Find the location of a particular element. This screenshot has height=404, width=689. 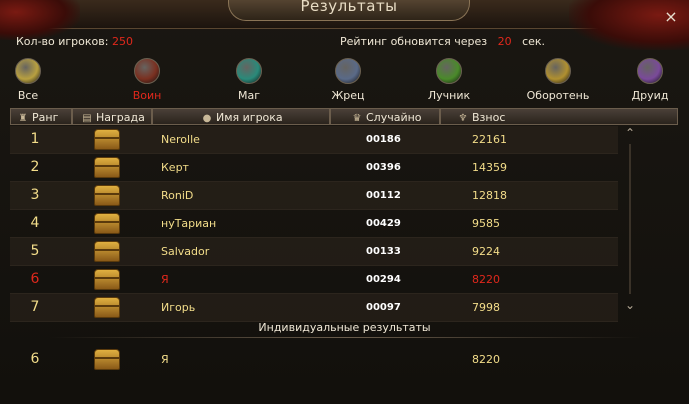

trophy-icon: ♆ is located at coordinates (463, 118).